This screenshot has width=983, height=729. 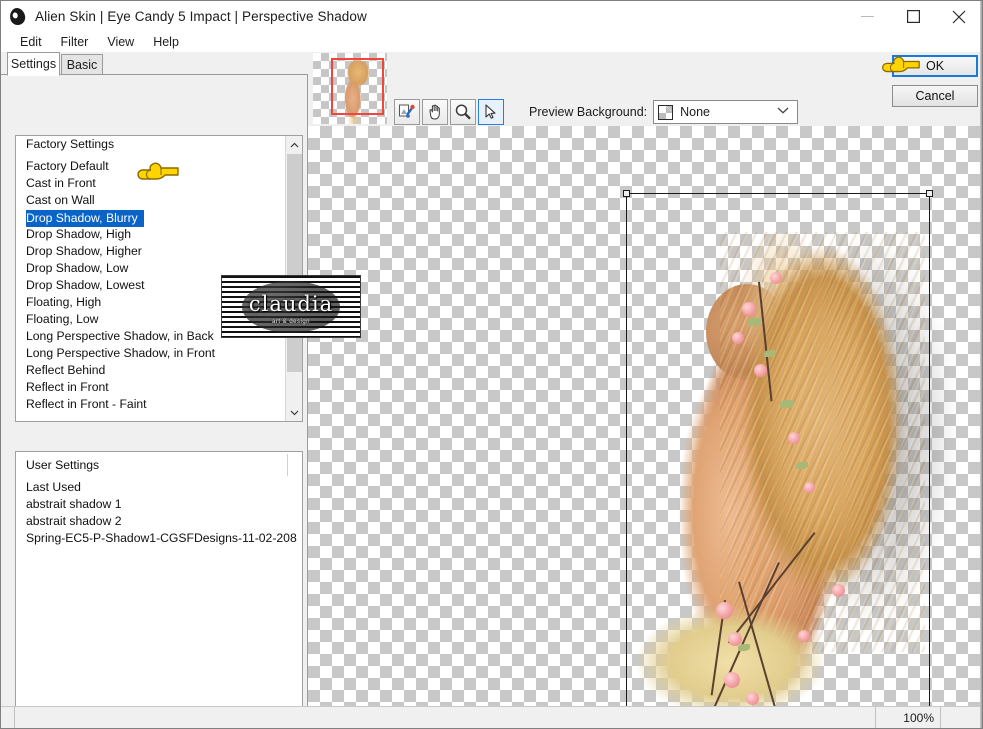 I want to click on status-bar: 100%, so click(x=491, y=717).